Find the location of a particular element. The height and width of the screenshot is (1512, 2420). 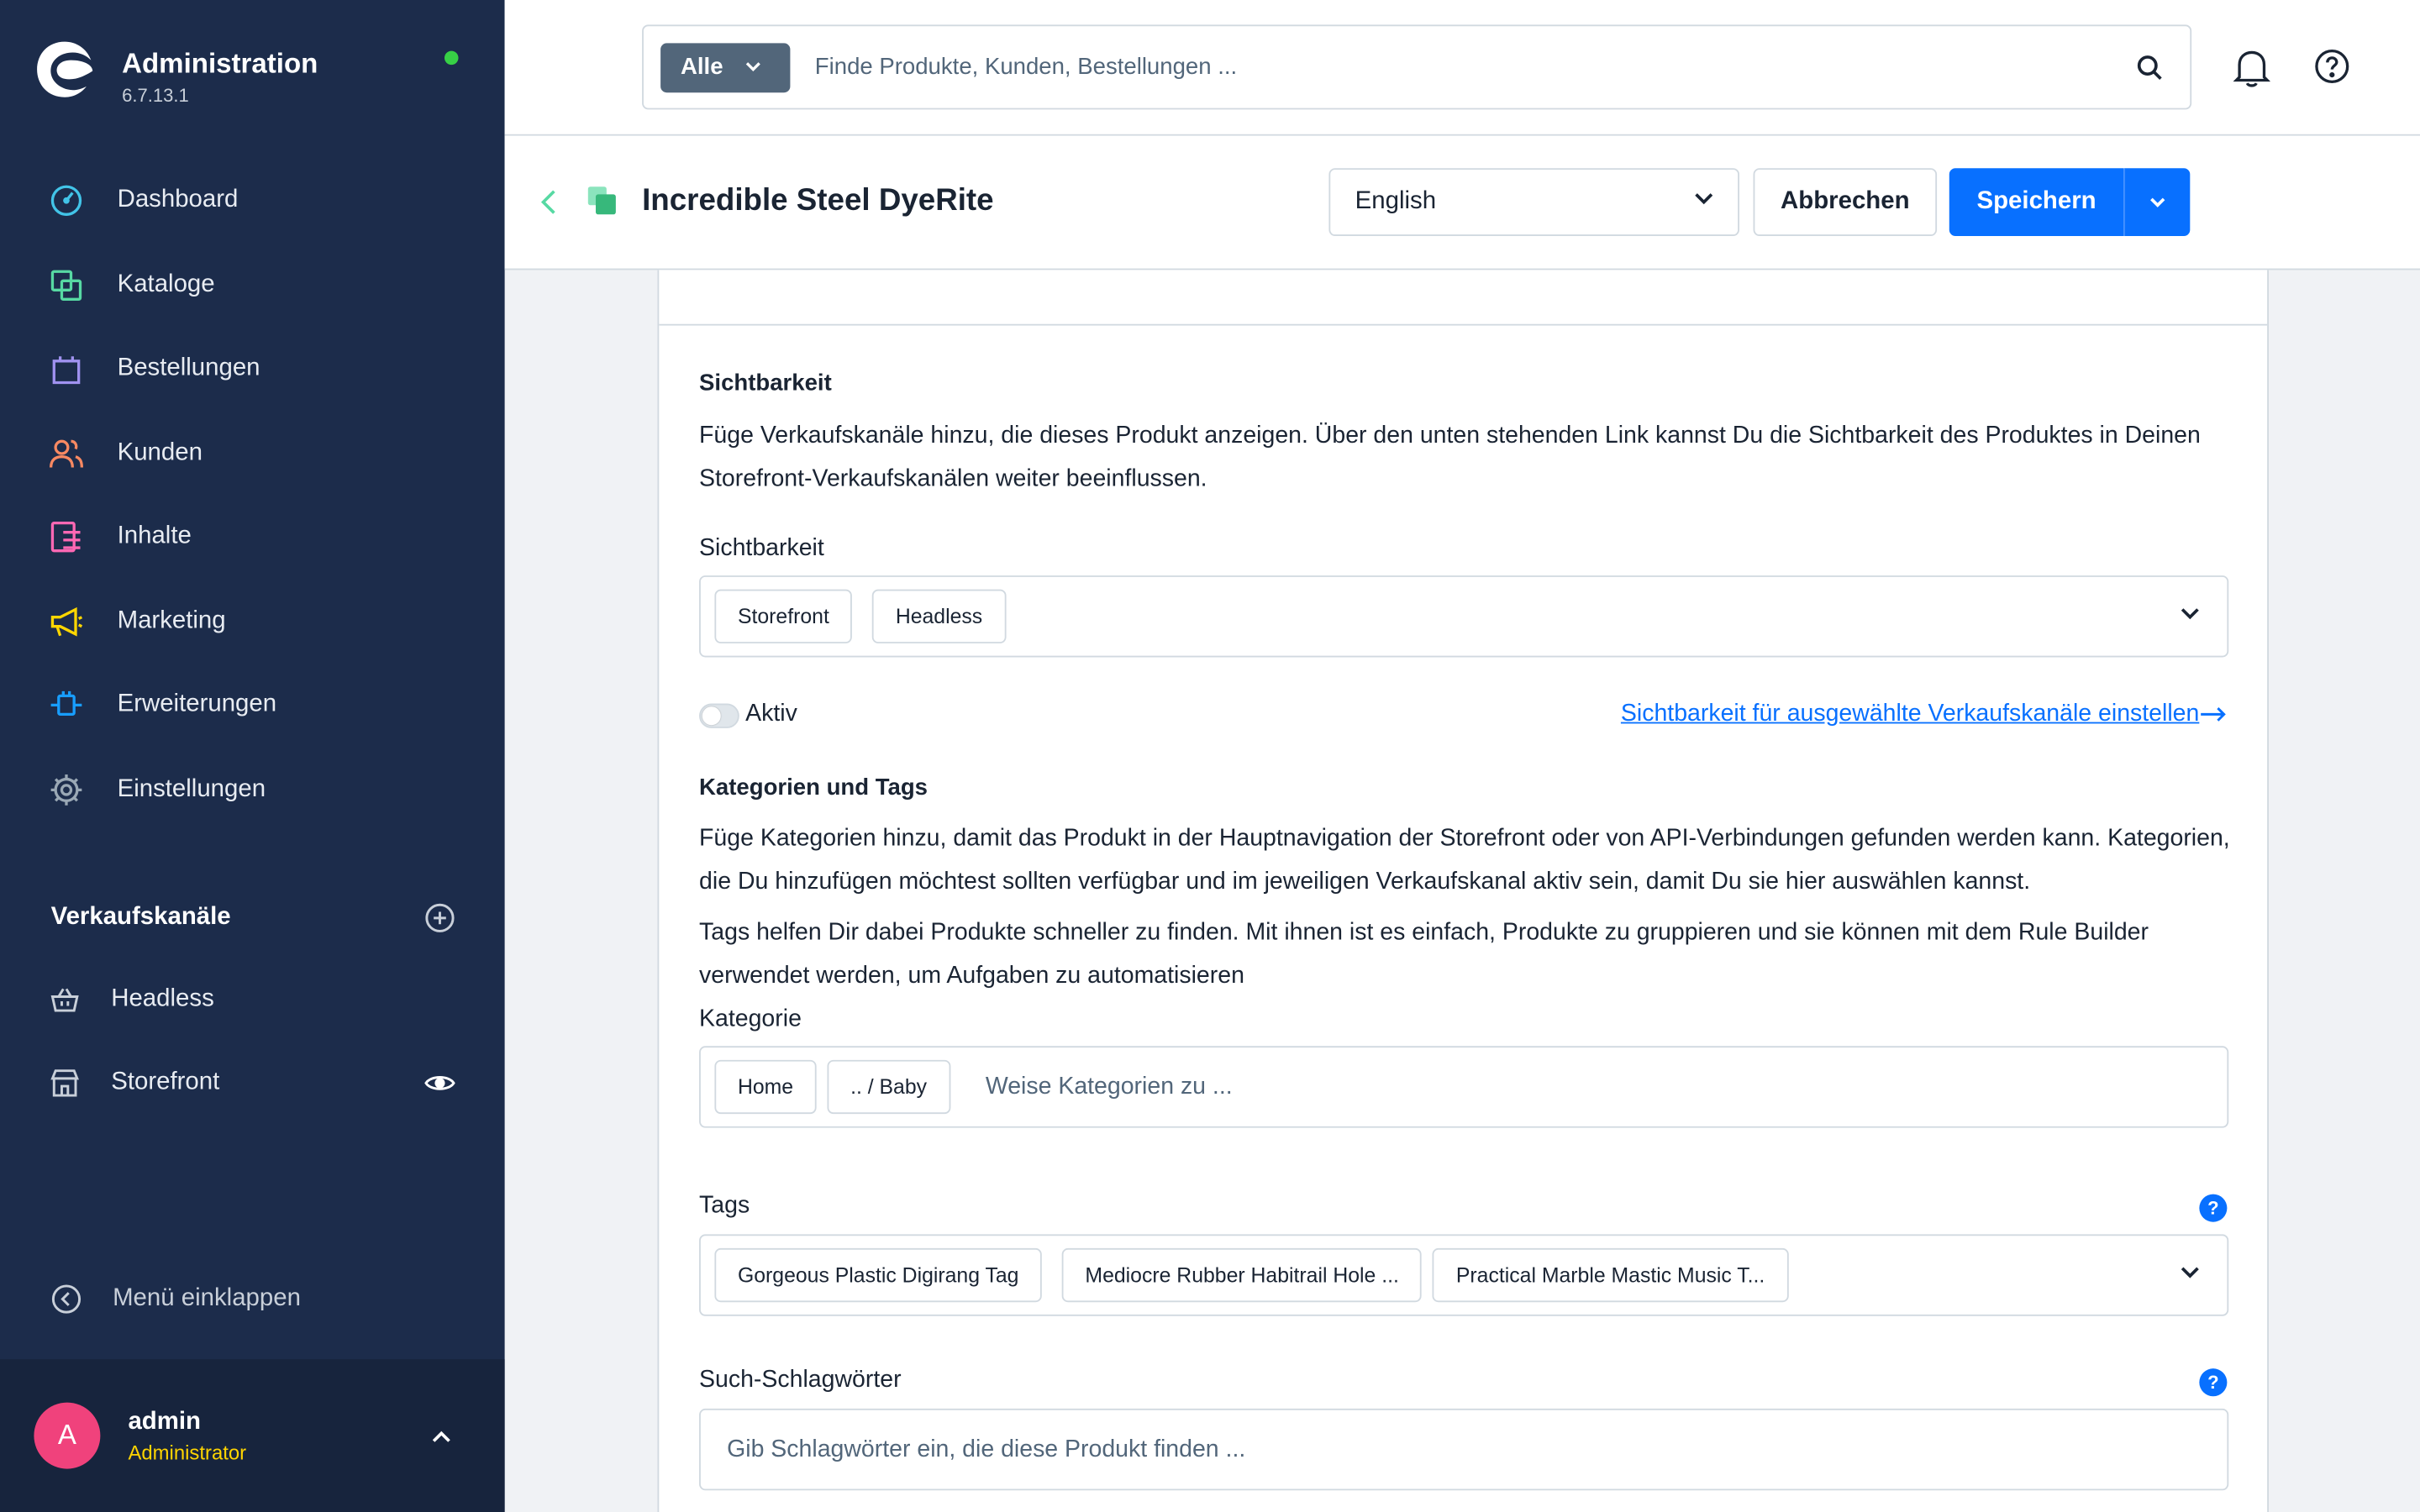

chevron-left-circle-icon is located at coordinates (66, 1299).